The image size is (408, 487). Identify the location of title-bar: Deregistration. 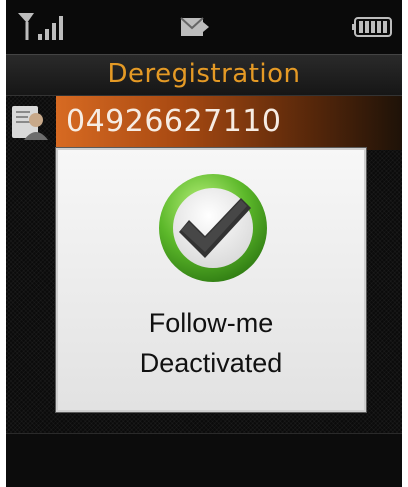
(204, 75).